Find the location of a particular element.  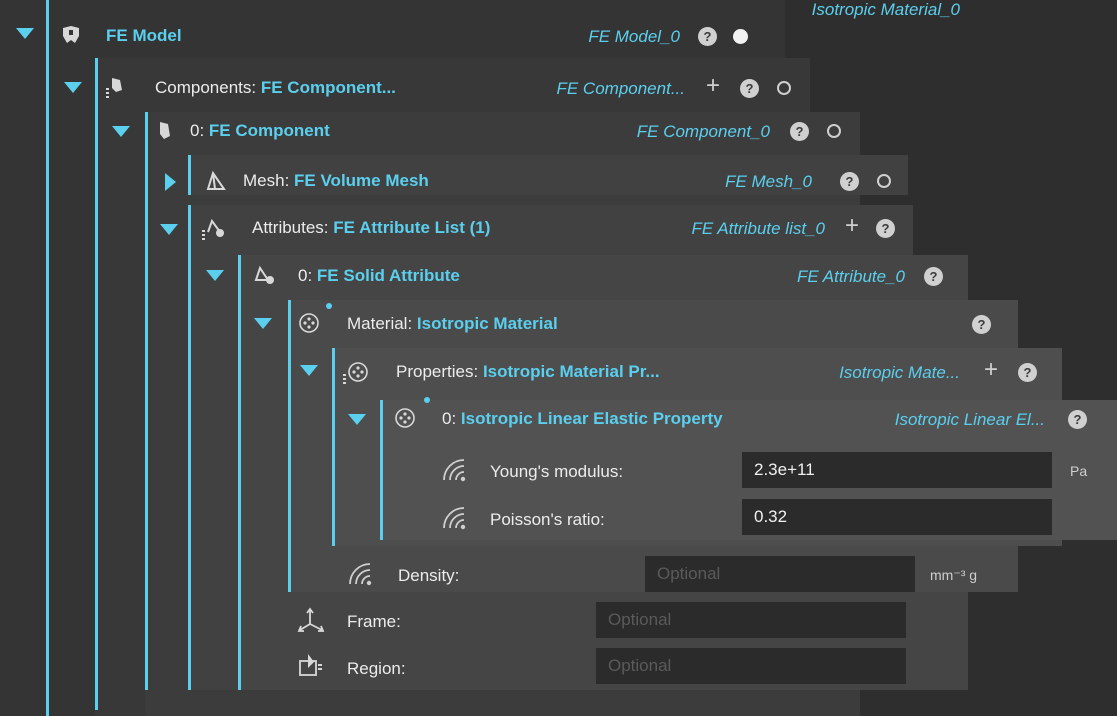

properties-collapse-toggle is located at coordinates (309, 370).